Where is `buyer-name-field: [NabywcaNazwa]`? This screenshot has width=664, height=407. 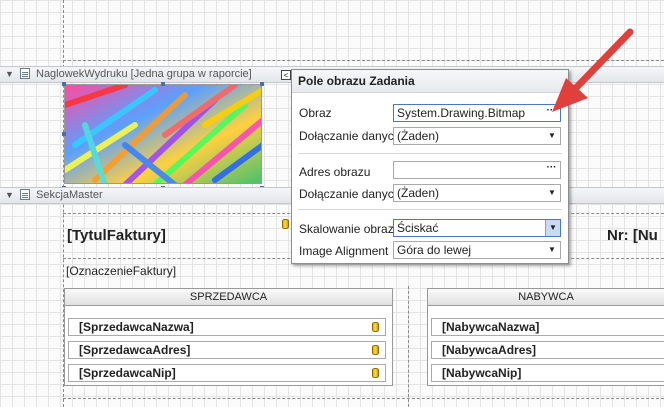 buyer-name-field: [NabywcaNazwa] is located at coordinates (547, 327).